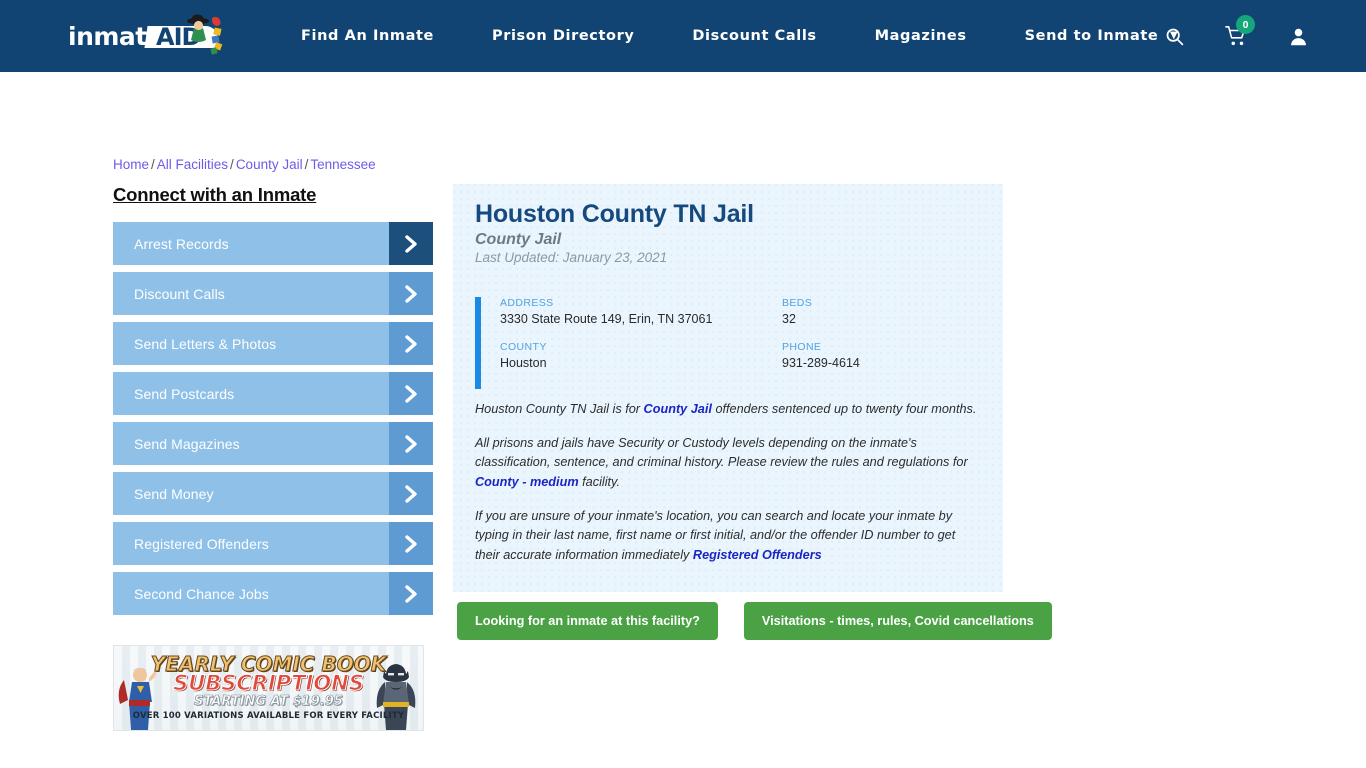 The width and height of the screenshot is (1366, 768). What do you see at coordinates (527, 303) in the screenshot?
I see `detail-label: ADDRESS` at bounding box center [527, 303].